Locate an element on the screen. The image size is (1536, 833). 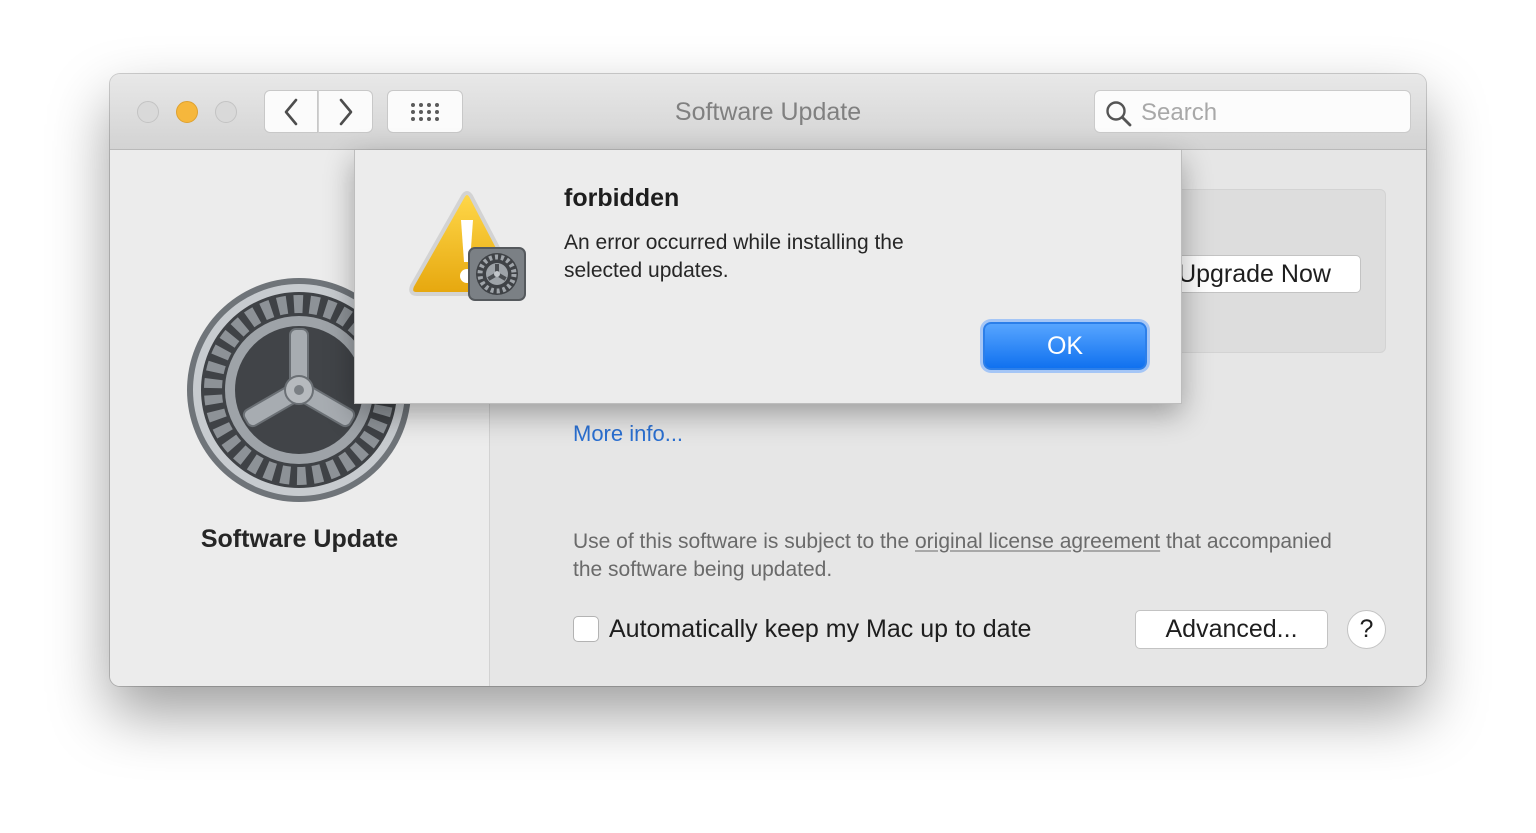
auto-update-label: Automatically keep my Mac up to date is located at coordinates (820, 629).